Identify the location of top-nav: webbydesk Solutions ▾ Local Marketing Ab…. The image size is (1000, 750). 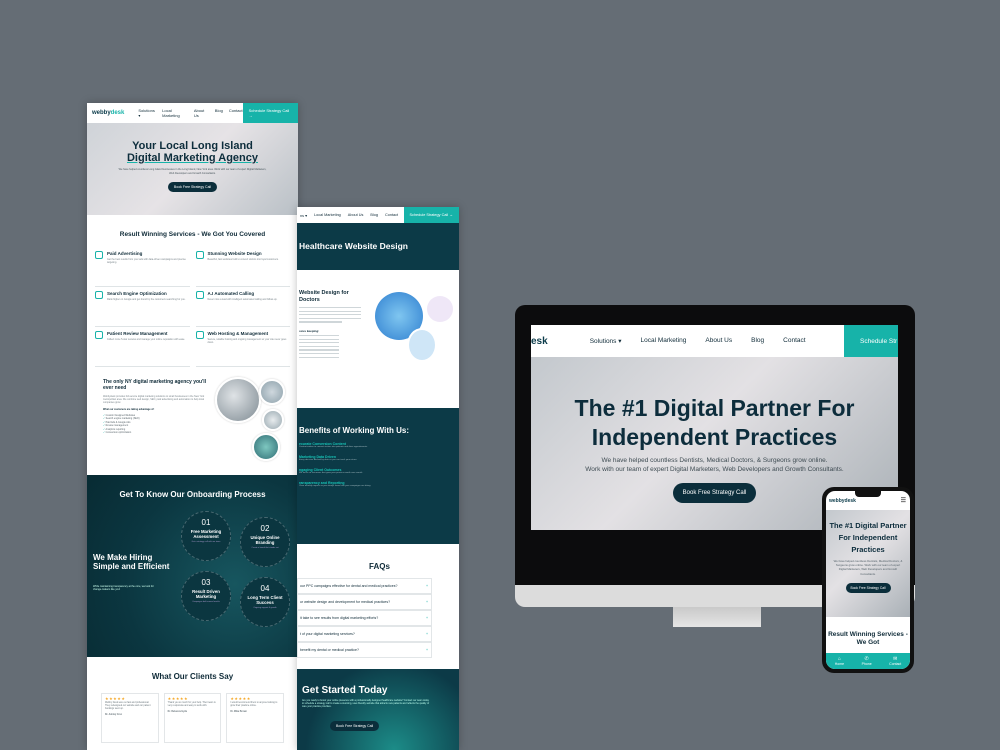
(192, 113).